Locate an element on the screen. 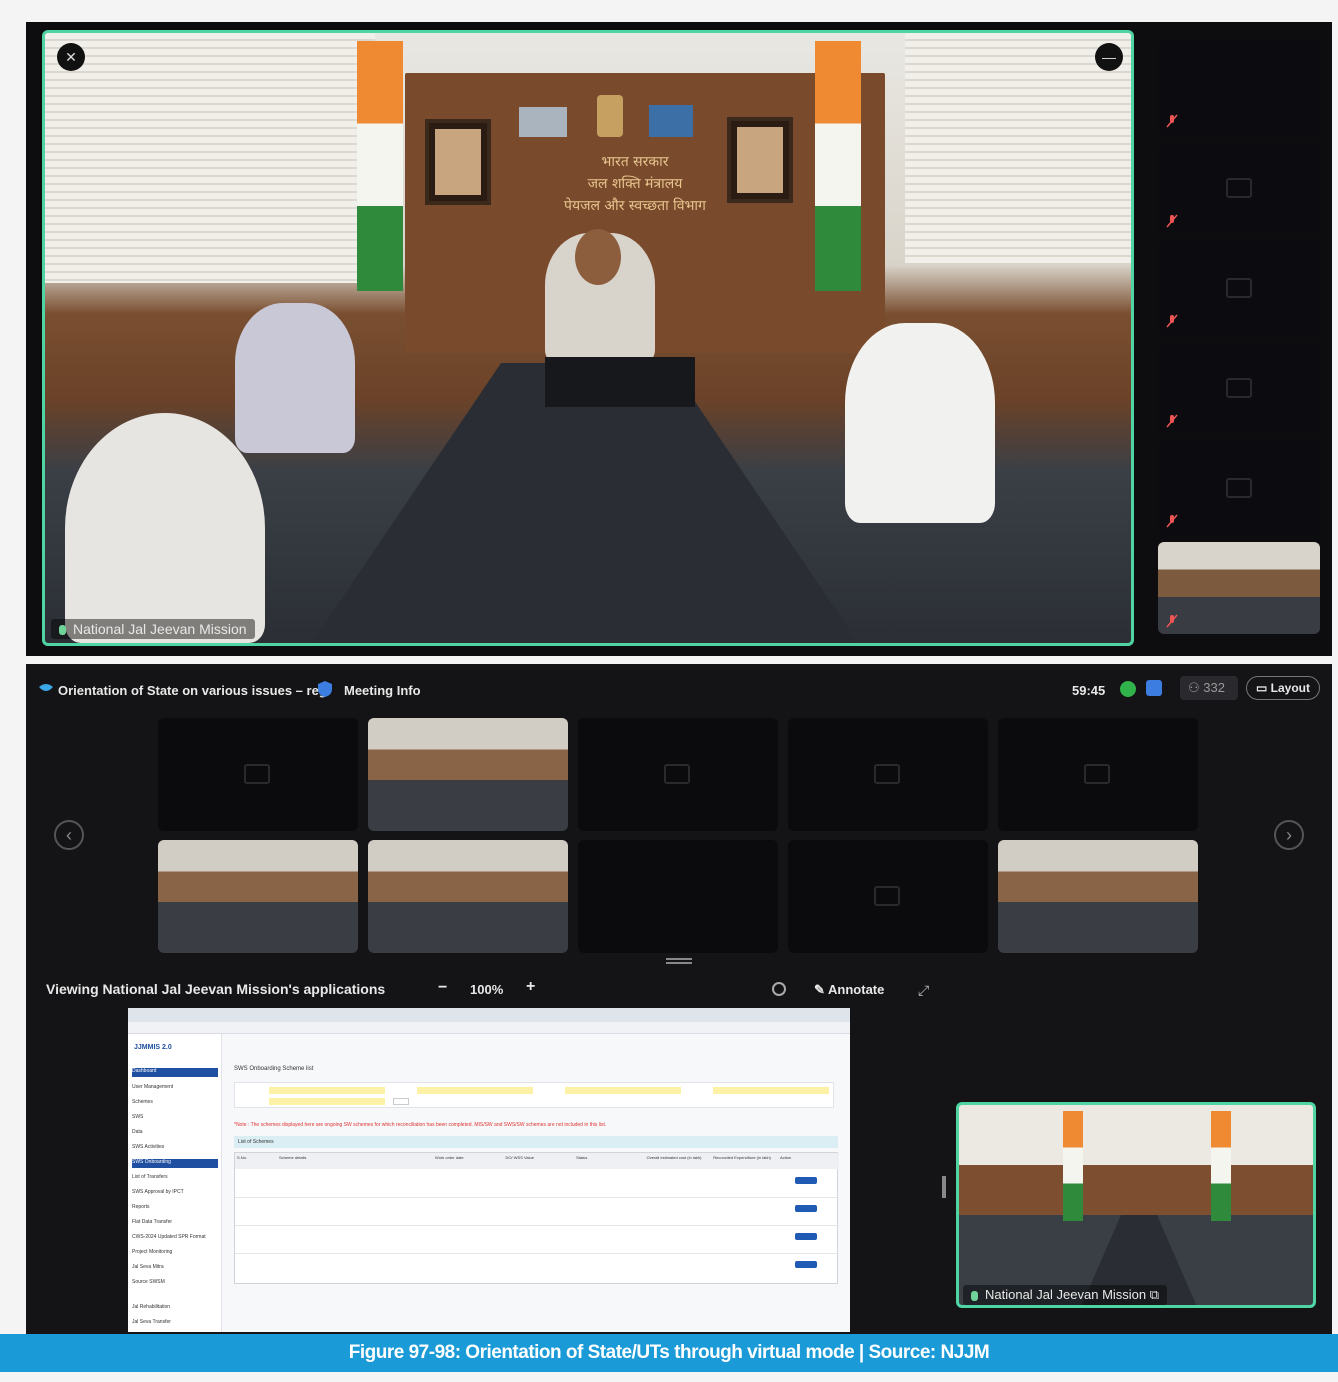 The height and width of the screenshot is (1382, 1338). splitter-handle is located at coordinates (944, 1187).